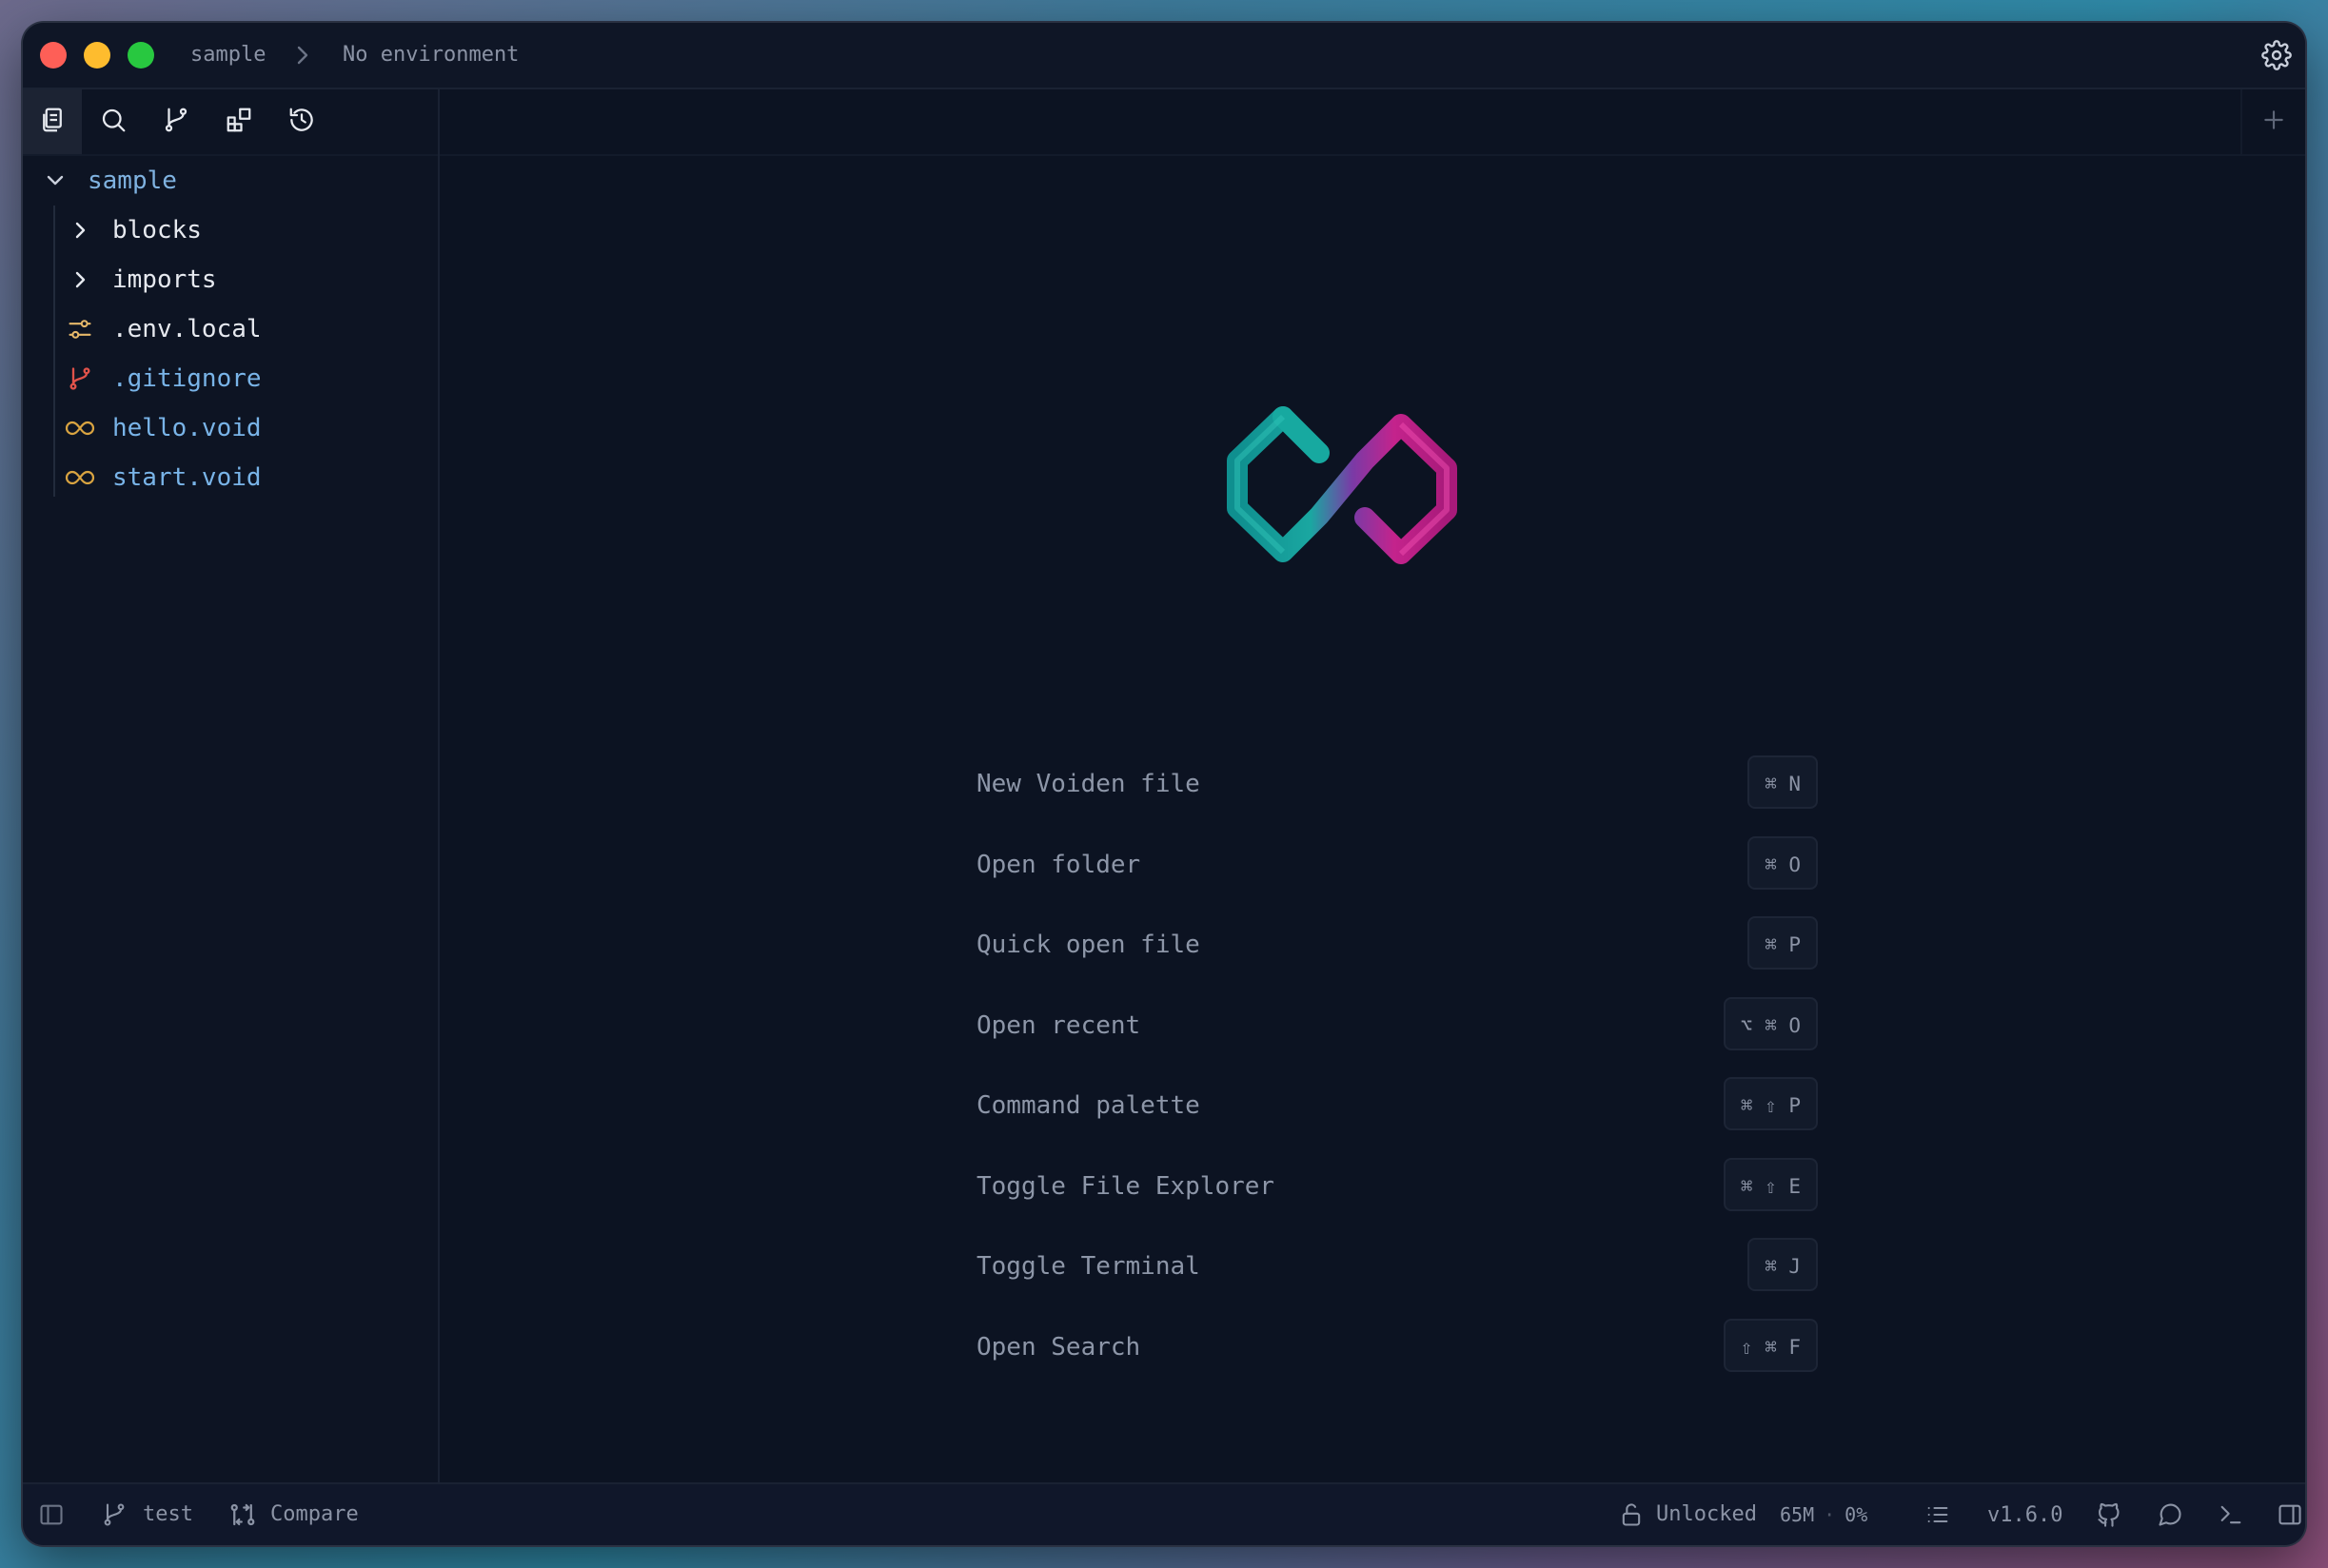 Image resolution: width=2328 pixels, height=1568 pixels. I want to click on version-label: v1.6.0, so click(2025, 1514).